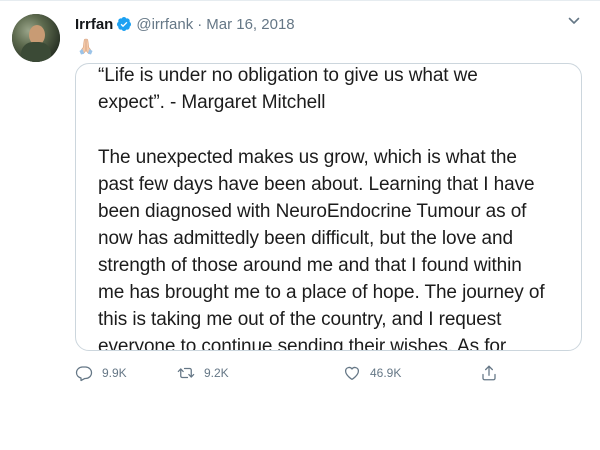 This screenshot has width=600, height=450. I want to click on share-icon, so click(489, 373).